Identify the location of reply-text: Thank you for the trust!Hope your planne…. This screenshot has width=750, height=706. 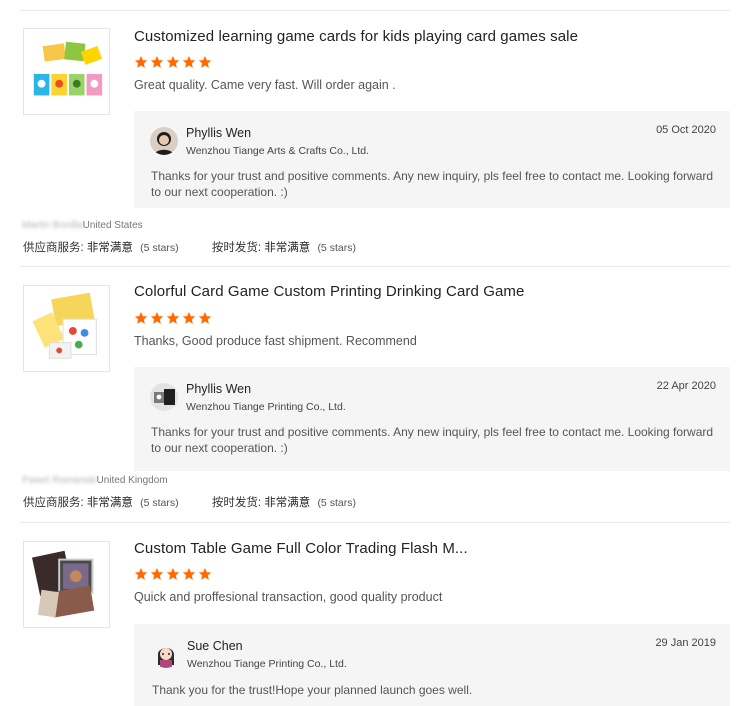
(312, 690).